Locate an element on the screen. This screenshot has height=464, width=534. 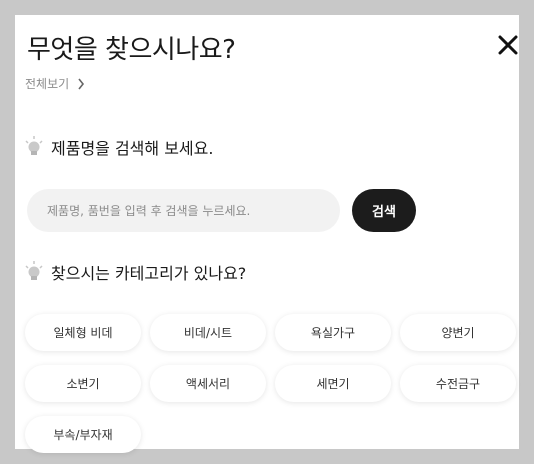
category-chip-parts: 부속/부자재 is located at coordinates (83, 434).